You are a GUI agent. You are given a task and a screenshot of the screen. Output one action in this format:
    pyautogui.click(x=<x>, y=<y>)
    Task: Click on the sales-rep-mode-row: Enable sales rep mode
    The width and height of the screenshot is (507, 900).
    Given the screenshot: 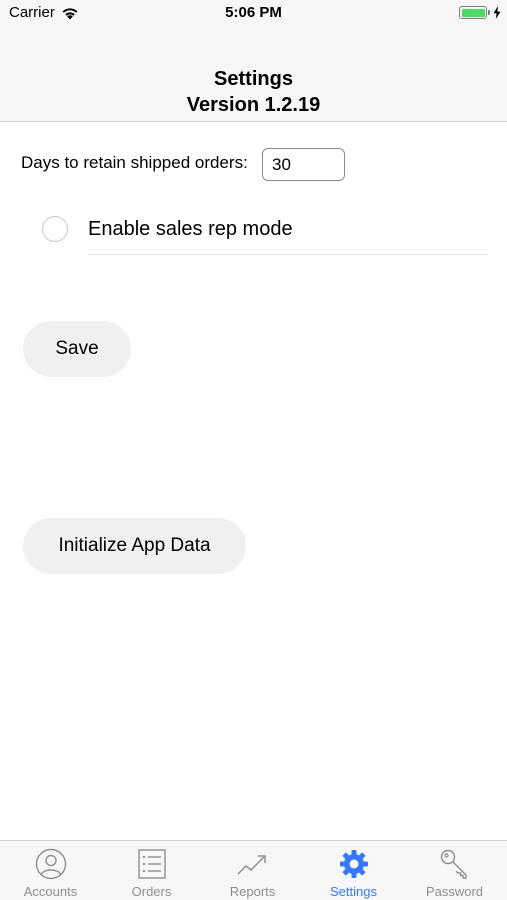 What is the action you would take?
    pyautogui.click(x=265, y=235)
    